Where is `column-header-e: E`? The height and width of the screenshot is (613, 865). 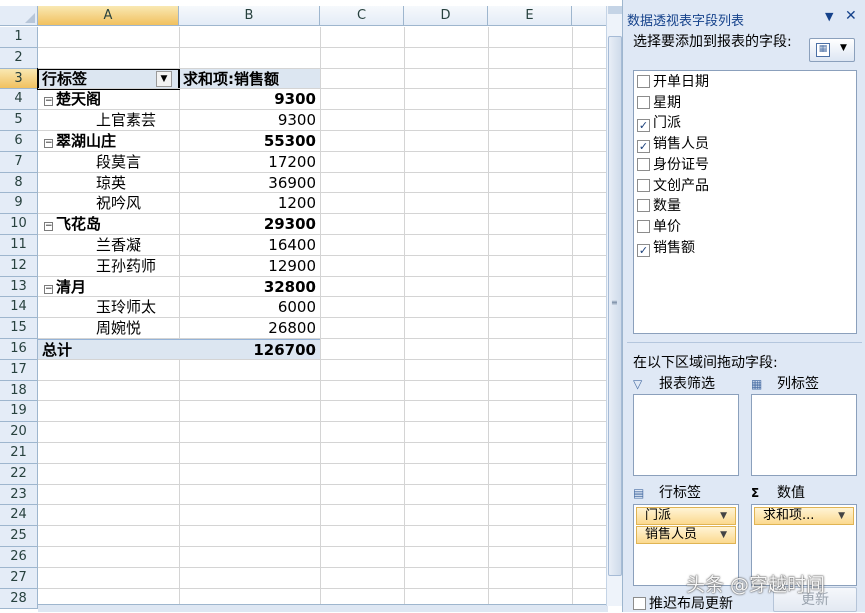
column-header-e: E is located at coordinates (530, 16).